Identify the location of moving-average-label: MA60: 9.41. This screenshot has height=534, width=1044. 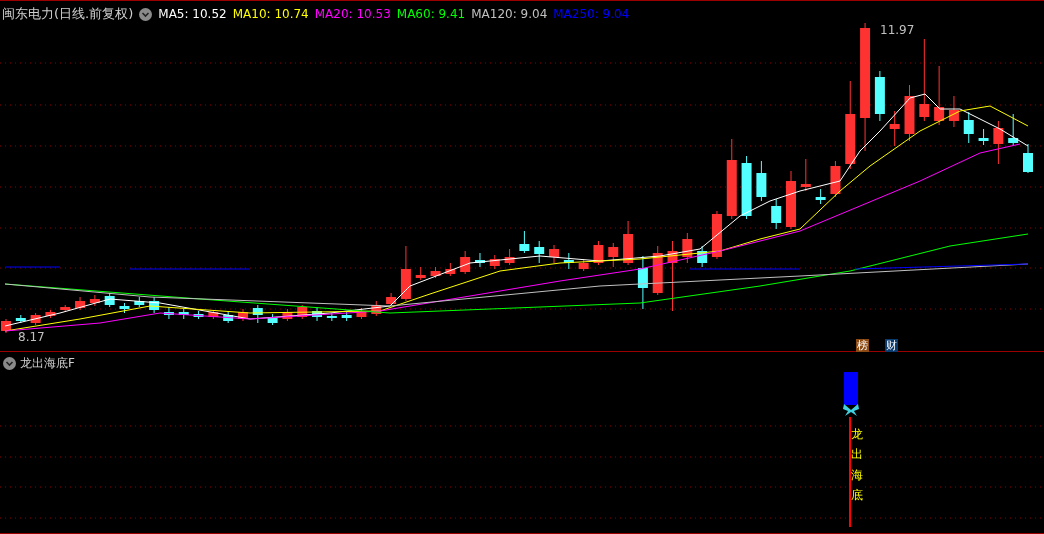
(431, 14).